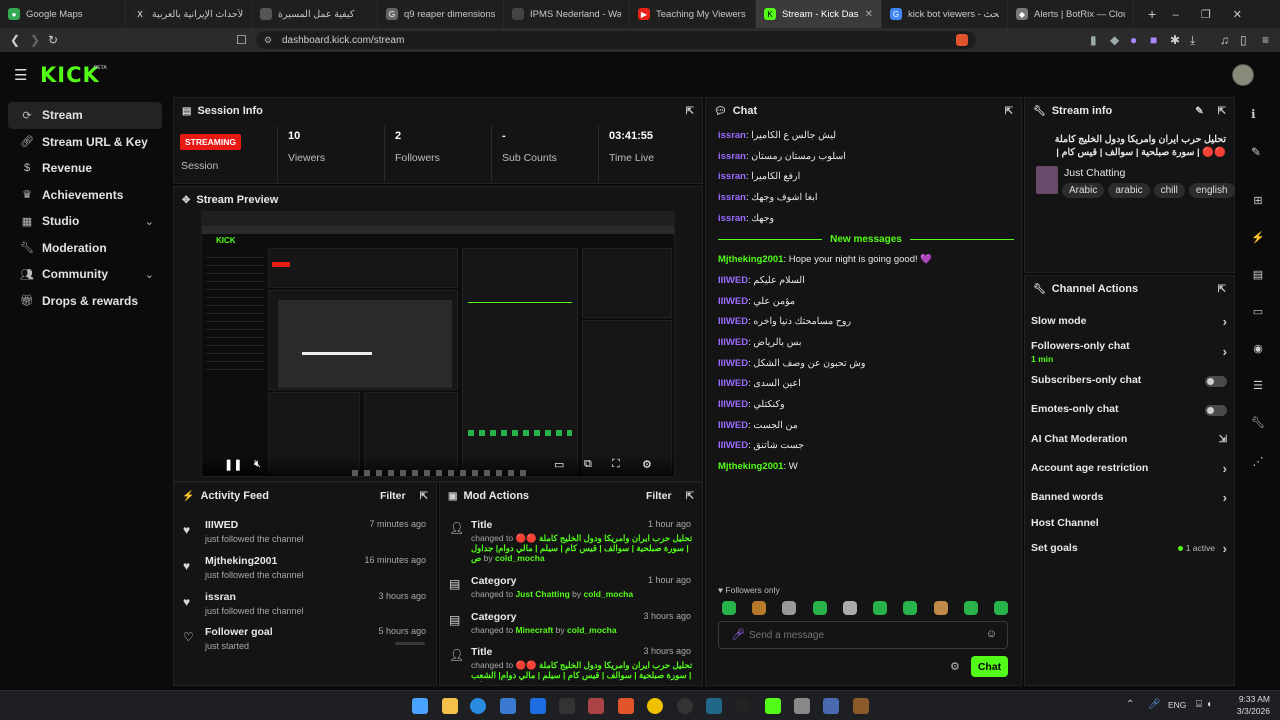 The image size is (1280, 720). What do you see at coordinates (53, 40) in the screenshot?
I see `reload-icon: ↻` at bounding box center [53, 40].